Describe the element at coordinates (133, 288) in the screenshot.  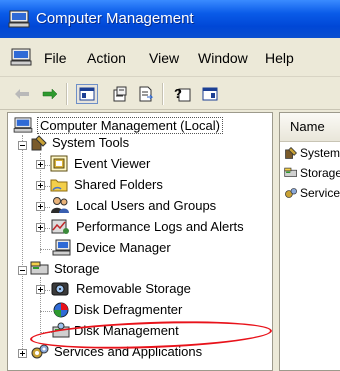
I see `tree-label-removable-storage: Removable Storage` at that location.